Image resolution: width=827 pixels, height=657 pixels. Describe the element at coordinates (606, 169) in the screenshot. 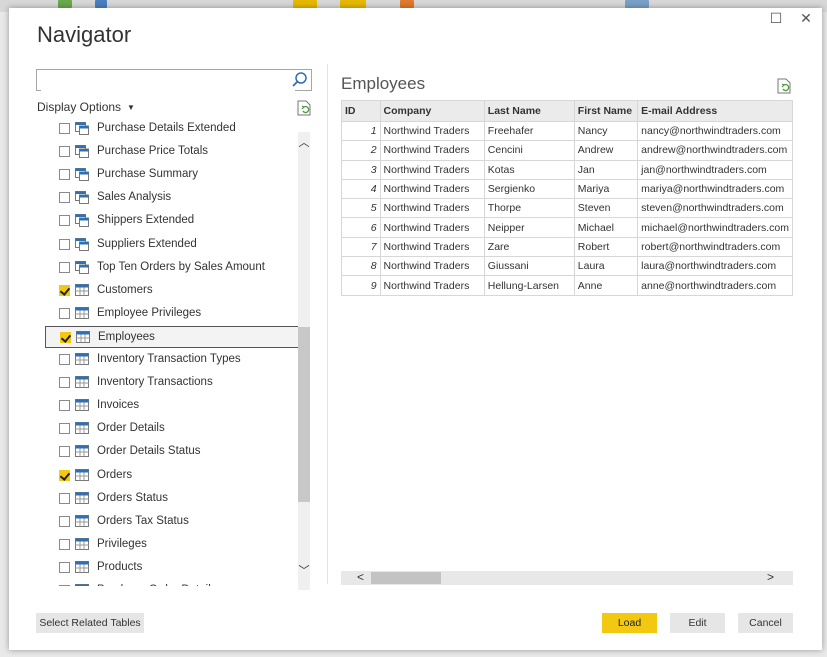

I see `table-cell: Jan` at that location.